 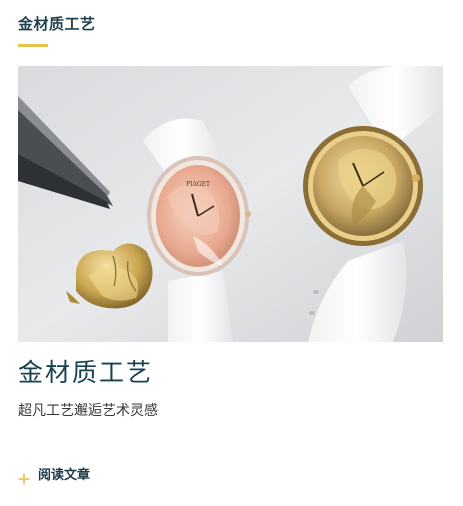 What do you see at coordinates (198, 184) in the screenshot?
I see `pink-watch-brand: PIAGET` at bounding box center [198, 184].